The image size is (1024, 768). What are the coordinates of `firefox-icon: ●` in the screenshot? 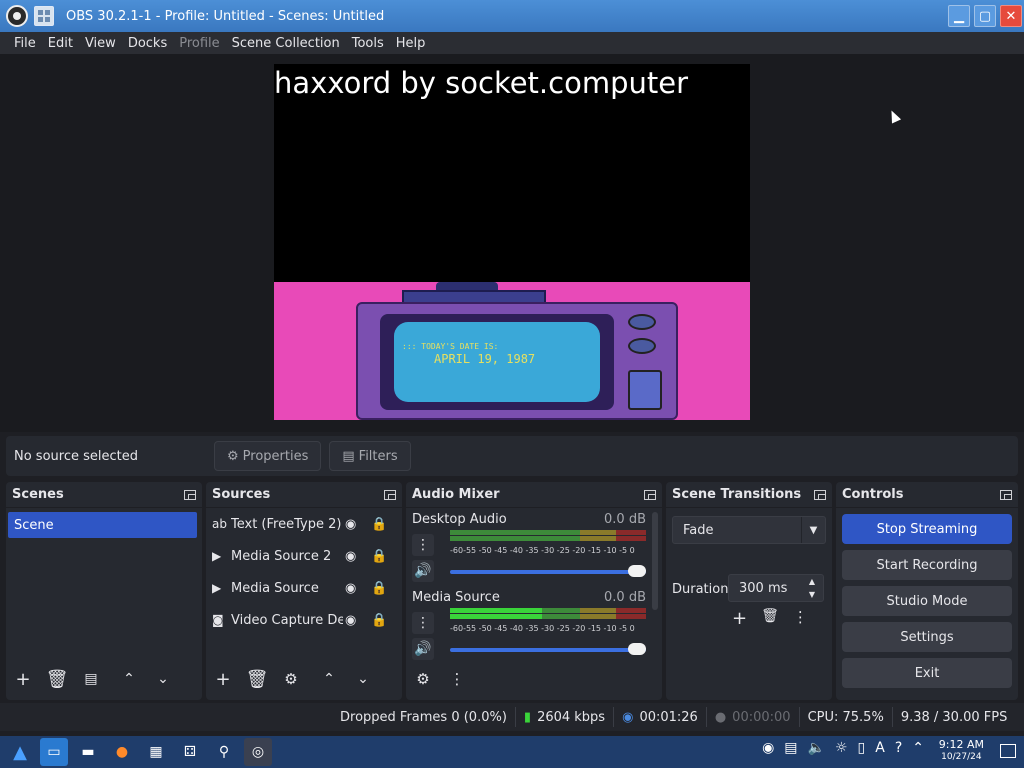 It's located at (122, 752).